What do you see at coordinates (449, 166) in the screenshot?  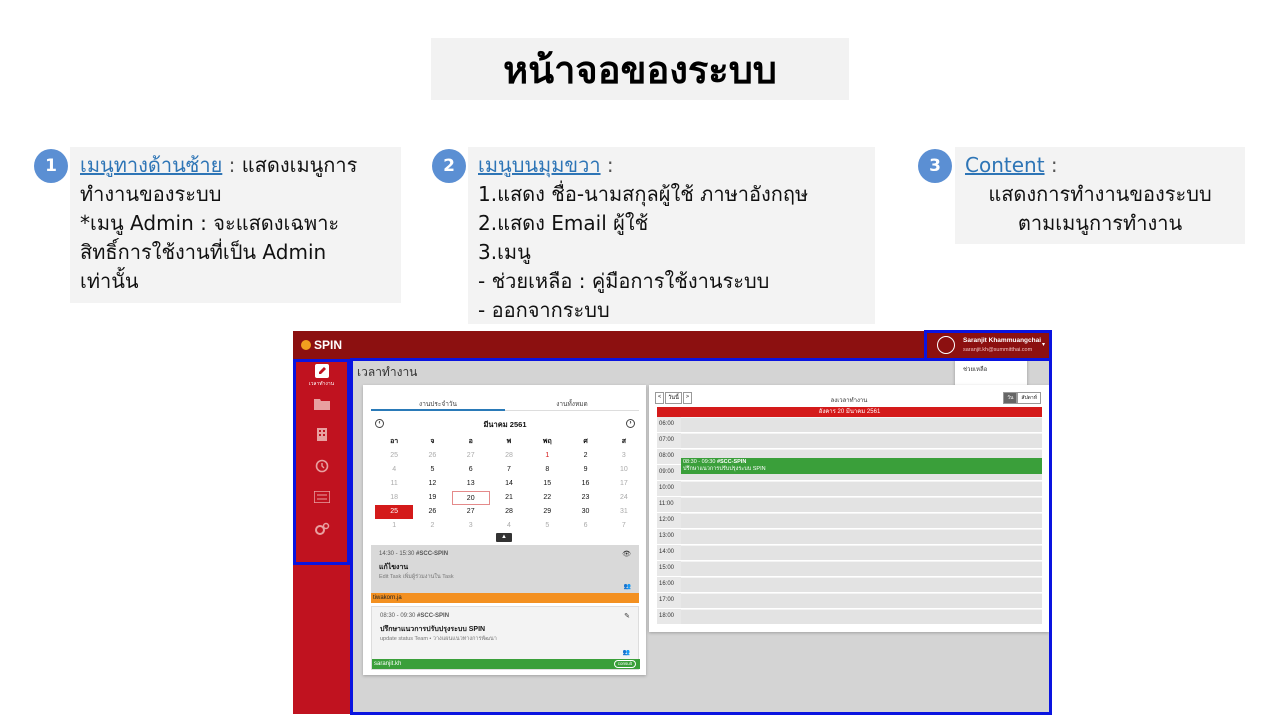 I see `badge-2: 2` at bounding box center [449, 166].